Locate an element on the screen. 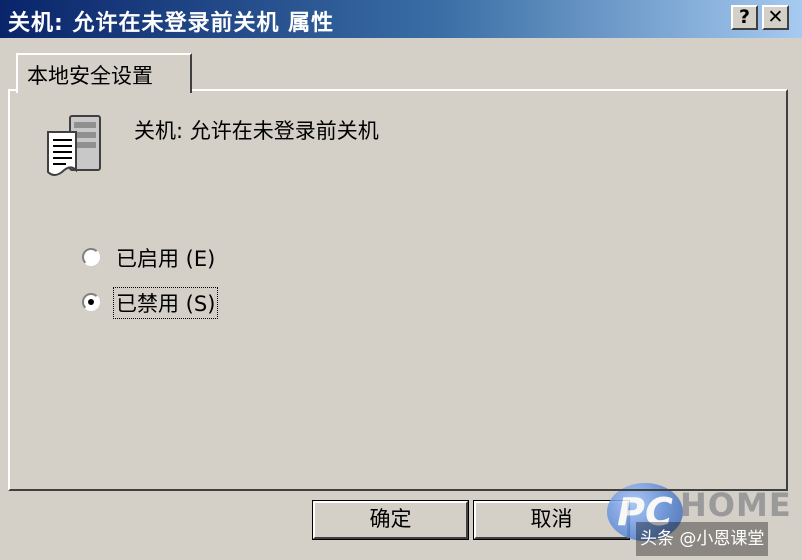  tab-local-security-setting: 本地安全设置 is located at coordinates (104, 73).